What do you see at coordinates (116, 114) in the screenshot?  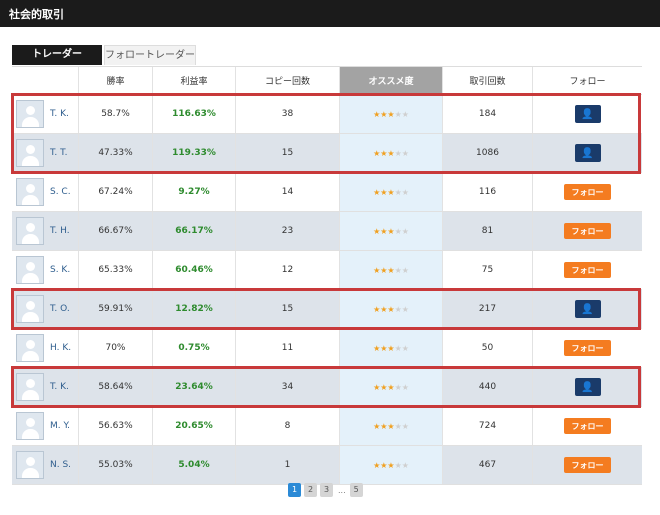 I see `win-rate: 58.7%` at bounding box center [116, 114].